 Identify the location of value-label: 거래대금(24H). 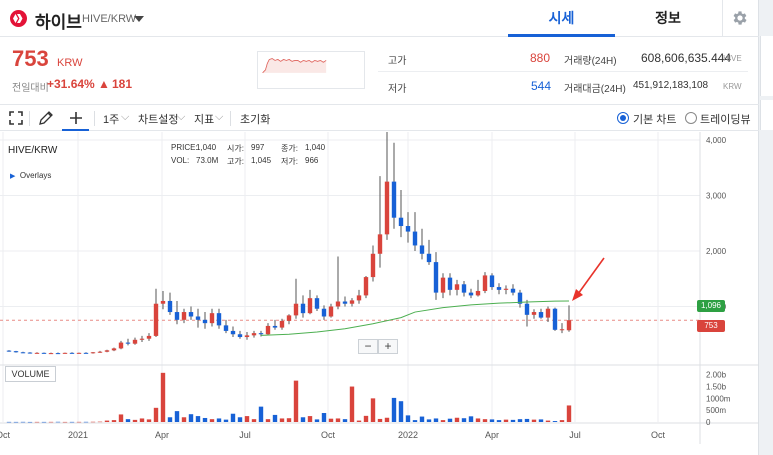
(595, 89).